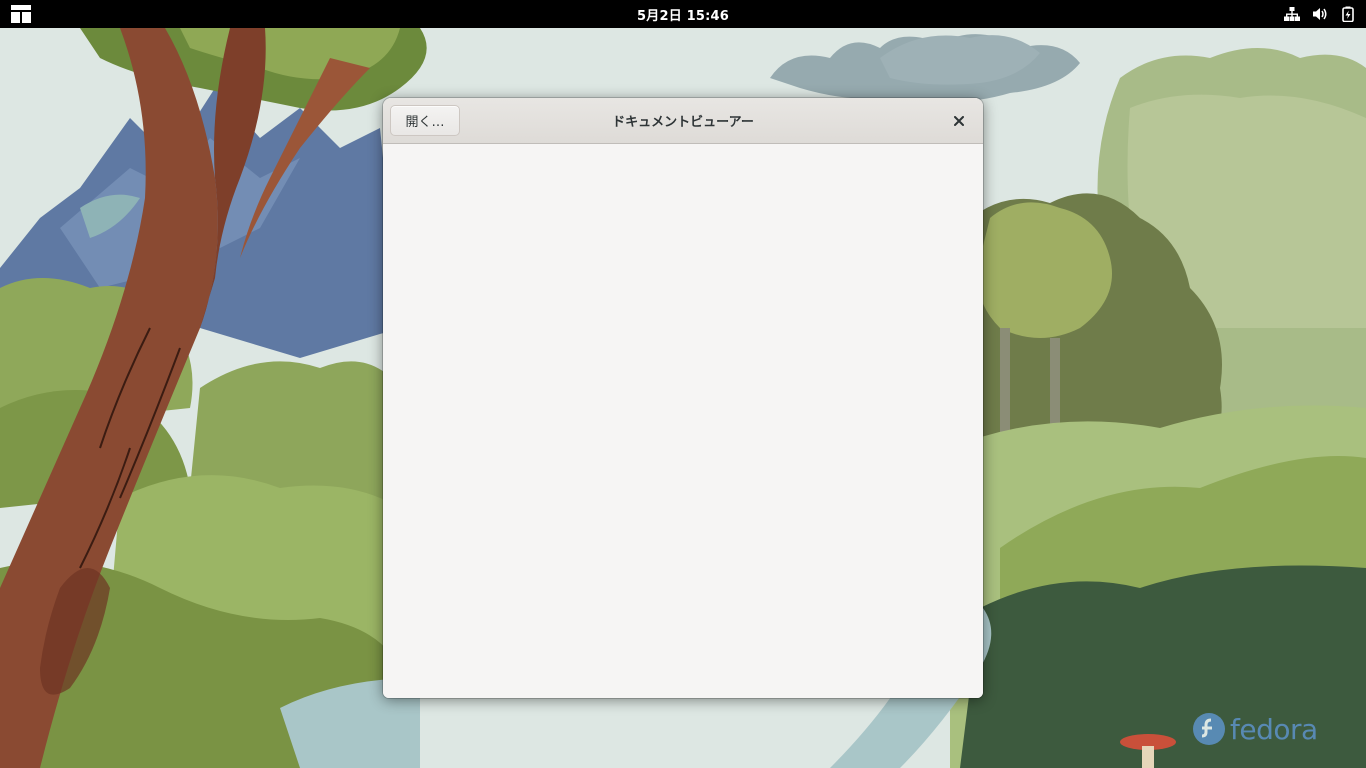 The image size is (1366, 768). I want to click on activities-button, so click(21, 14).